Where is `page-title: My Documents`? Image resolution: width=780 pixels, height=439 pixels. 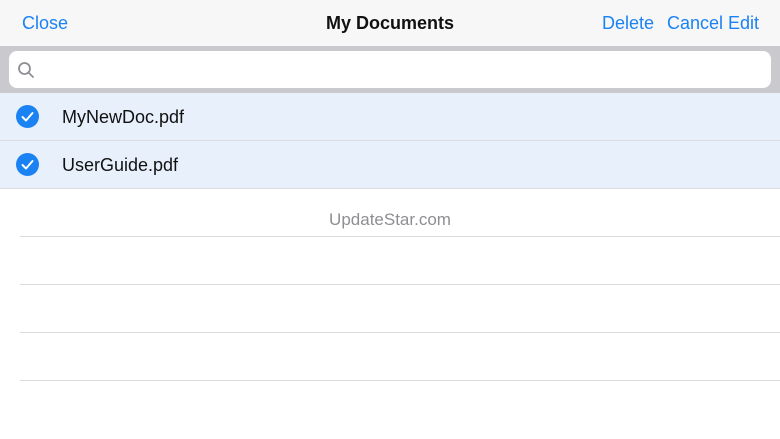
page-title: My Documents is located at coordinates (390, 23).